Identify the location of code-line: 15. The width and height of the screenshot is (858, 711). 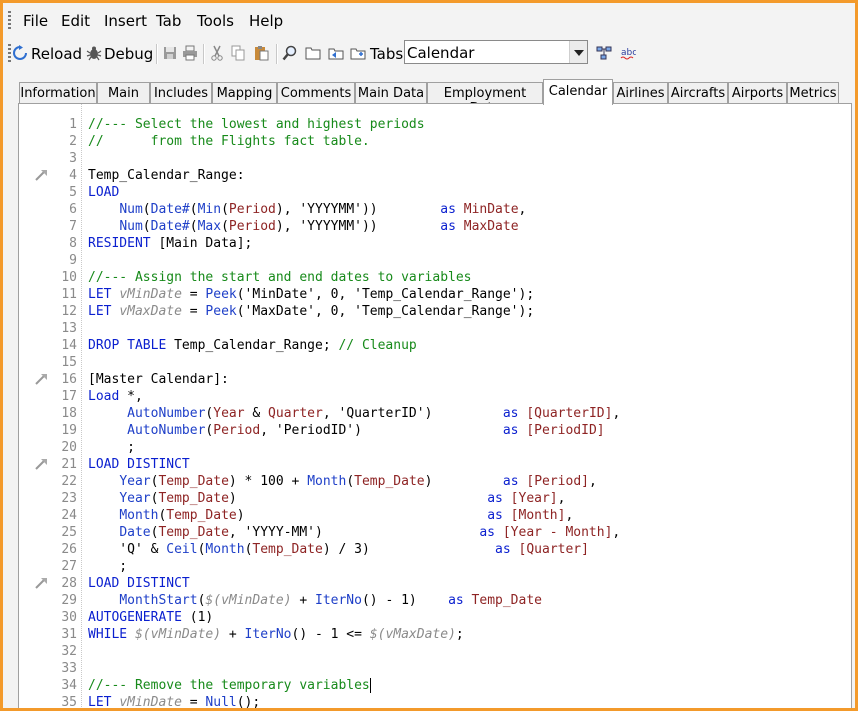
(435, 362).